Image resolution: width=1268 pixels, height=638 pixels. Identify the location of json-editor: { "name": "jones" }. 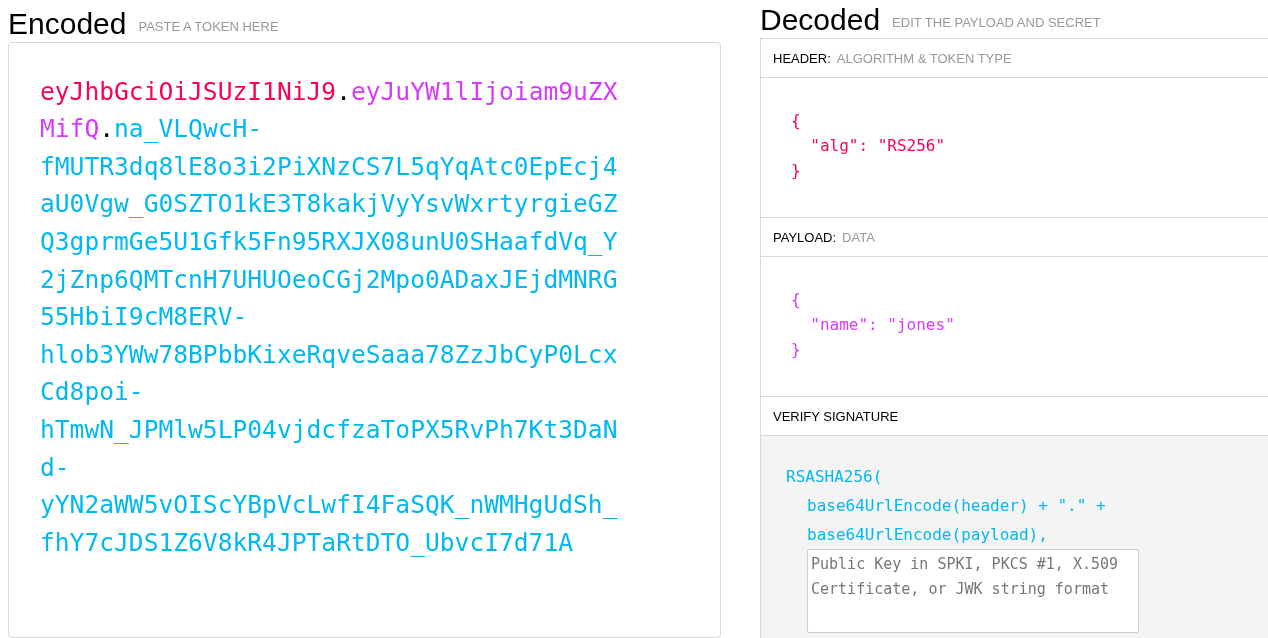
(1029, 324).